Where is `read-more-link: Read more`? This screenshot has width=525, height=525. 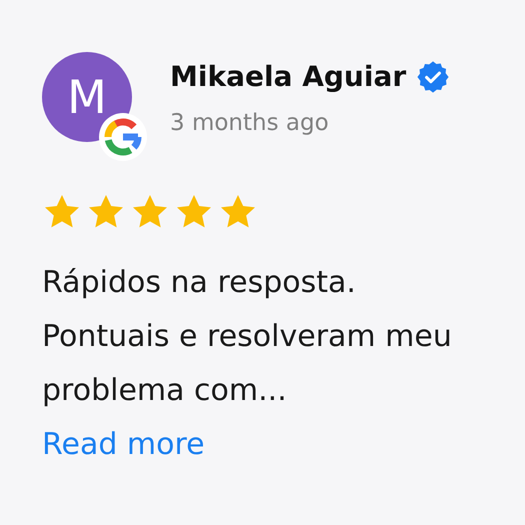 read-more-link: Read more is located at coordinates (123, 445).